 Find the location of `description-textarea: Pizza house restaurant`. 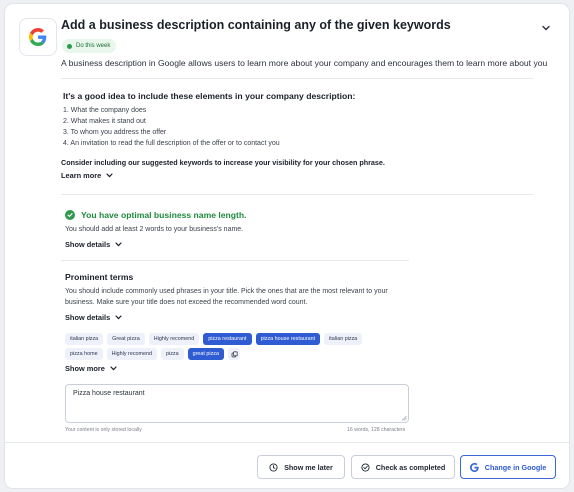

description-textarea: Pizza house restaurant is located at coordinates (237, 403).